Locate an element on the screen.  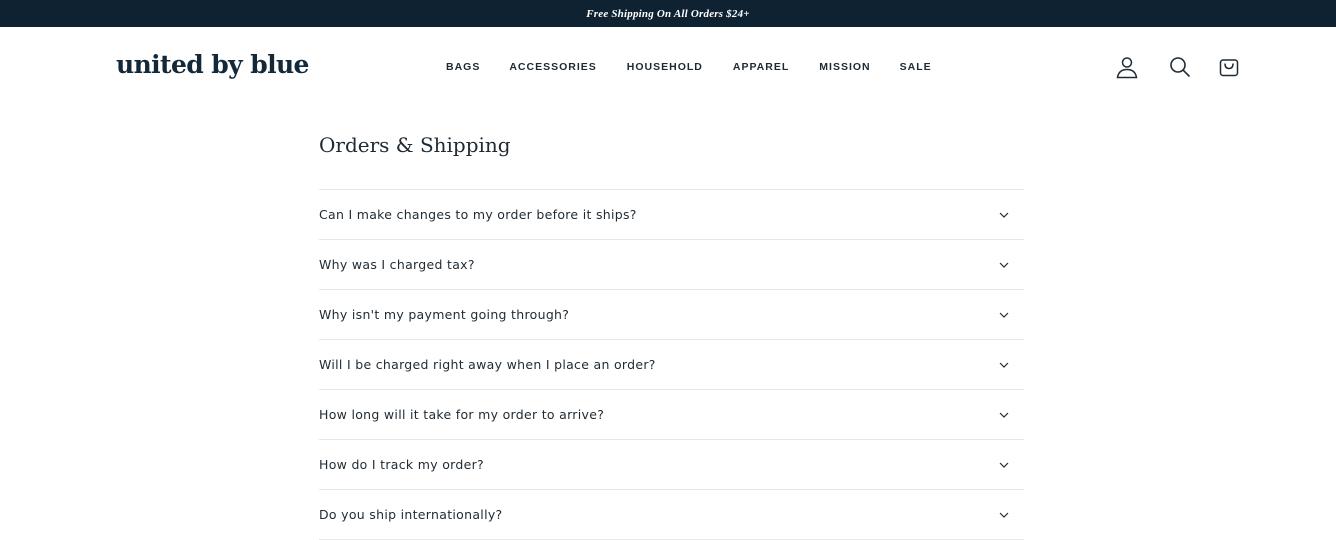
nav-item-apparel: APPAREL is located at coordinates (761, 67).